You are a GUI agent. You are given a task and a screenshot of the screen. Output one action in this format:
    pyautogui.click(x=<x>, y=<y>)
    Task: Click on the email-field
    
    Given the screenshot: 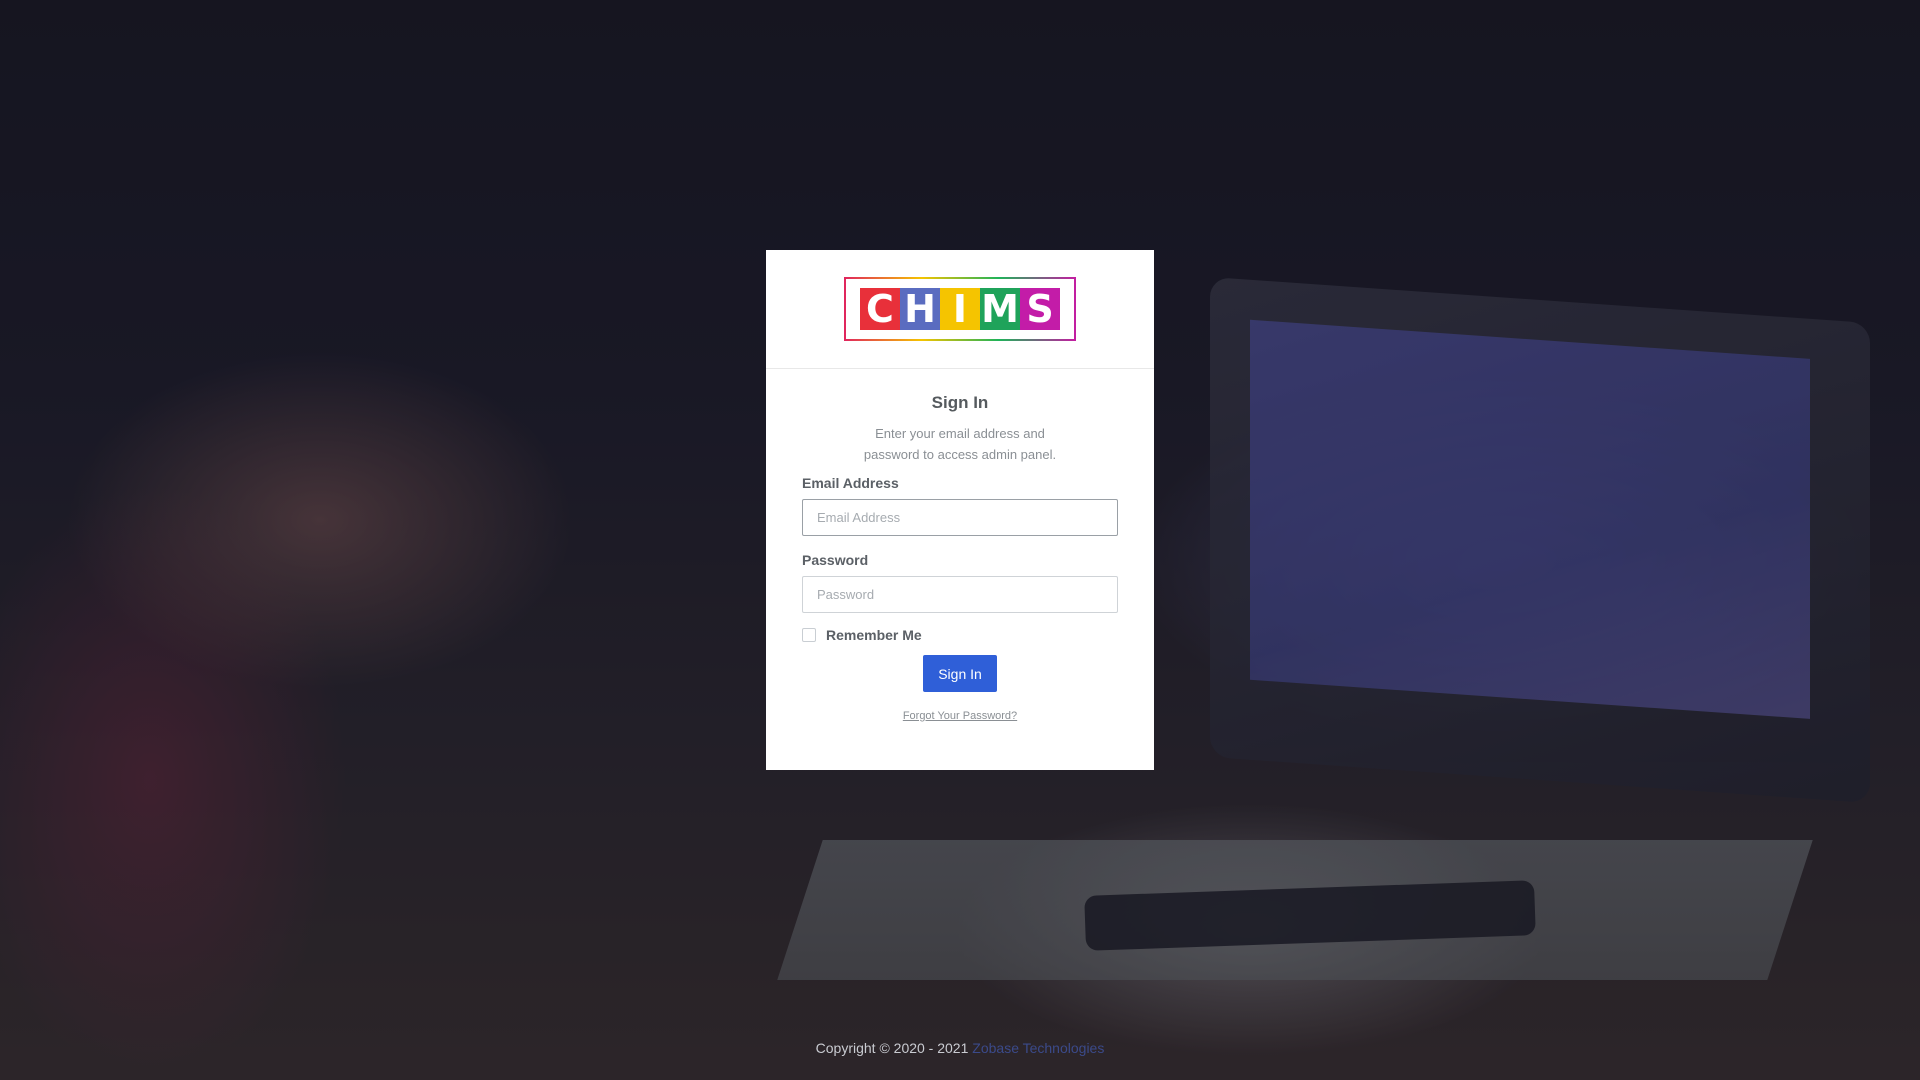 What is the action you would take?
    pyautogui.click(x=960, y=517)
    